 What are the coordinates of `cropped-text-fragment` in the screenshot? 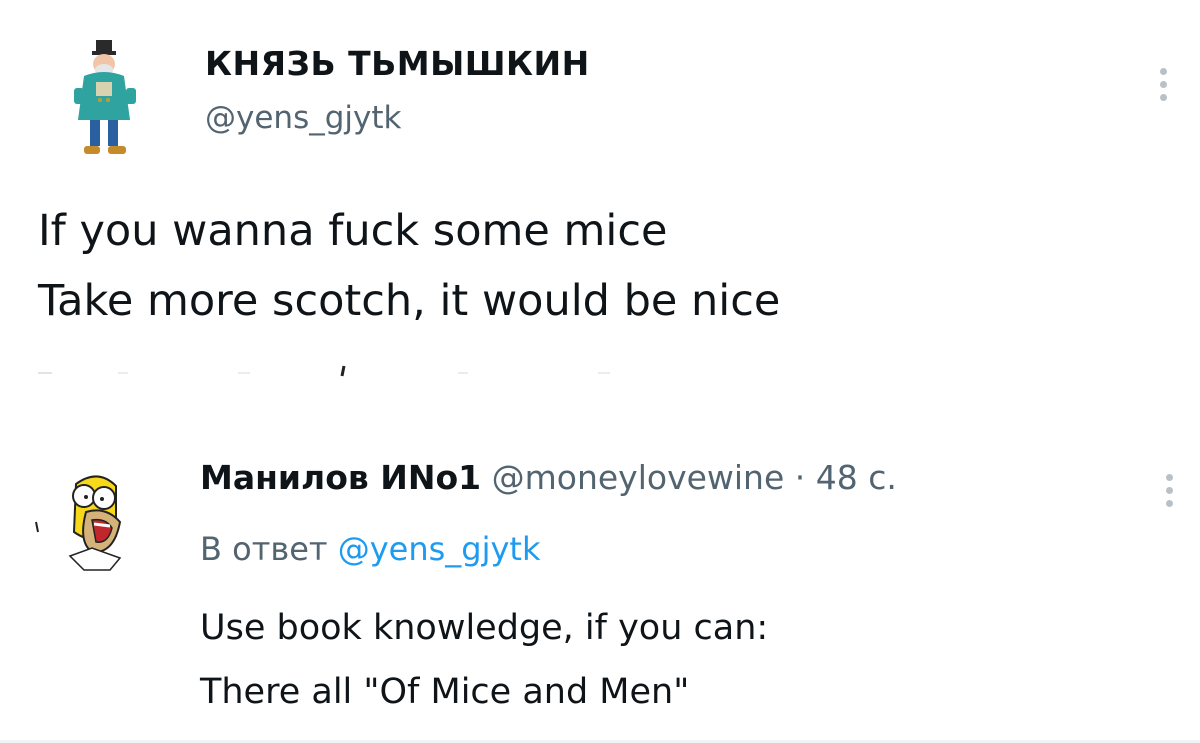 It's located at (324, 371).